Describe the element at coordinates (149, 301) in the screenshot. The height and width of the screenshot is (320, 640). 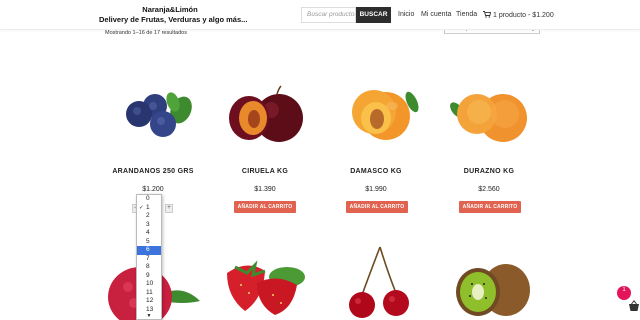
I see `quantity-option: 12` at that location.